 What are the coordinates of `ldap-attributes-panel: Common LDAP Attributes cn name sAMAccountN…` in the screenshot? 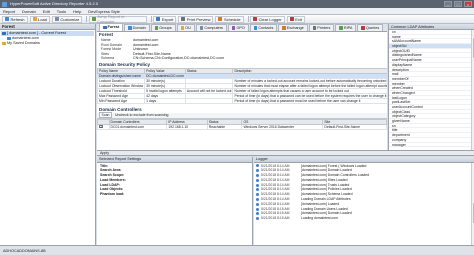 It's located at (431, 87).